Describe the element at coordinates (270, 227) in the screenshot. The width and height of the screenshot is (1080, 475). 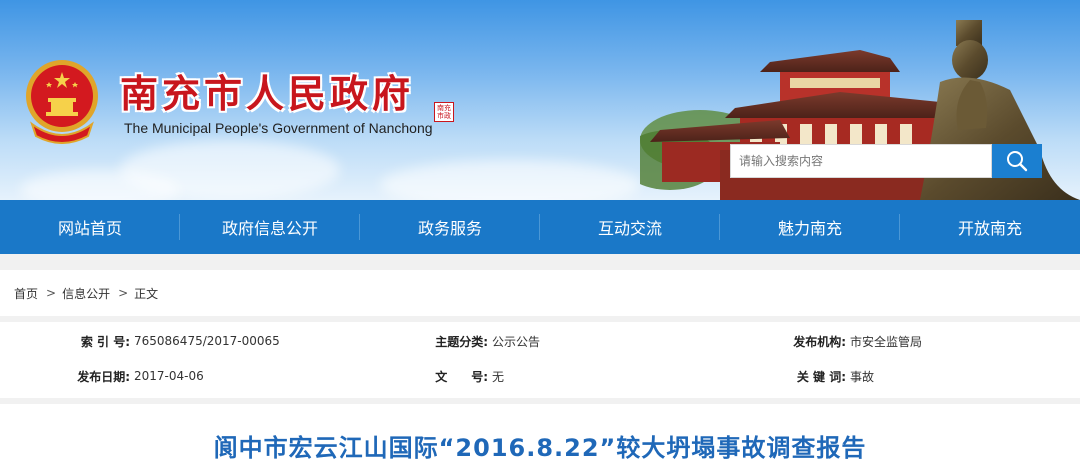
I see `nav-item-gov-info: 政府信息公开` at that location.